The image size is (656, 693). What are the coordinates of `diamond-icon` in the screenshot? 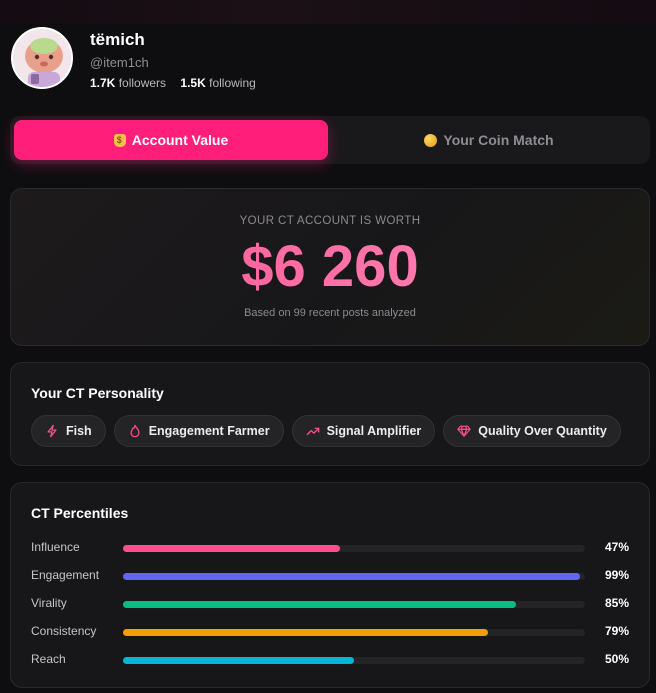 It's located at (464, 431).